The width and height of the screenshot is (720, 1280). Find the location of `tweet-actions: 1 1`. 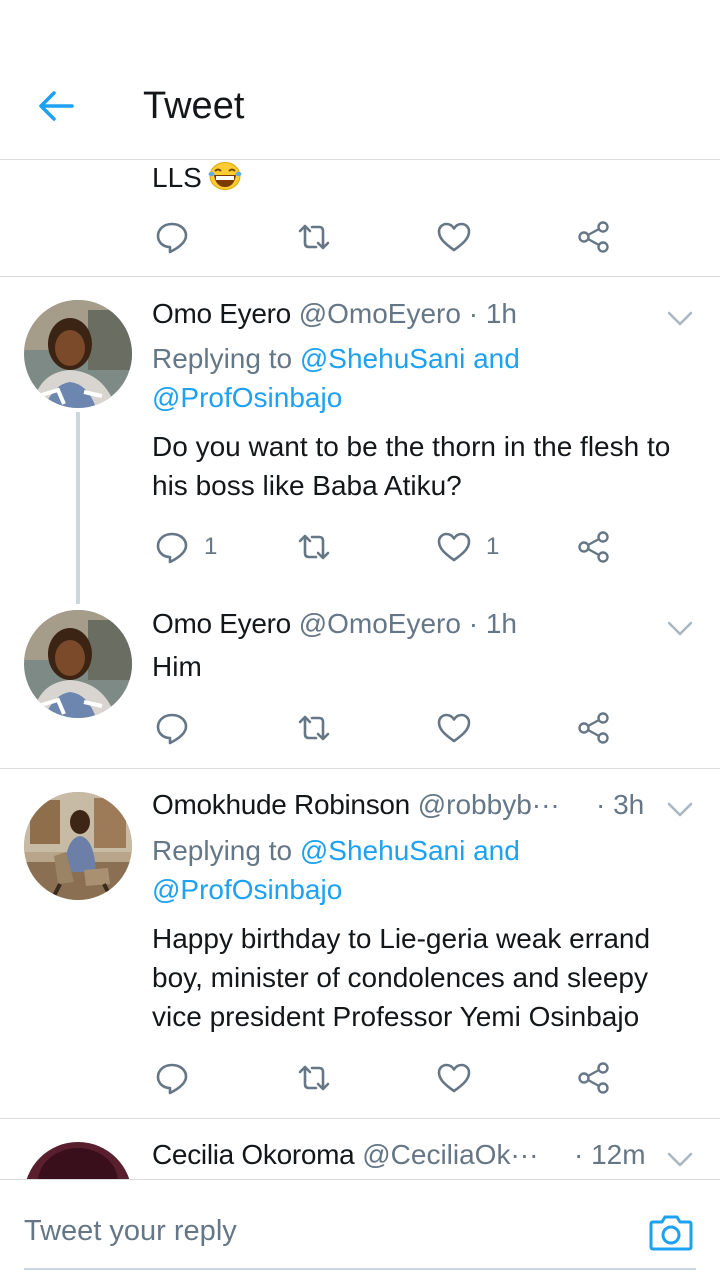

tweet-actions: 1 1 is located at coordinates (387, 547).